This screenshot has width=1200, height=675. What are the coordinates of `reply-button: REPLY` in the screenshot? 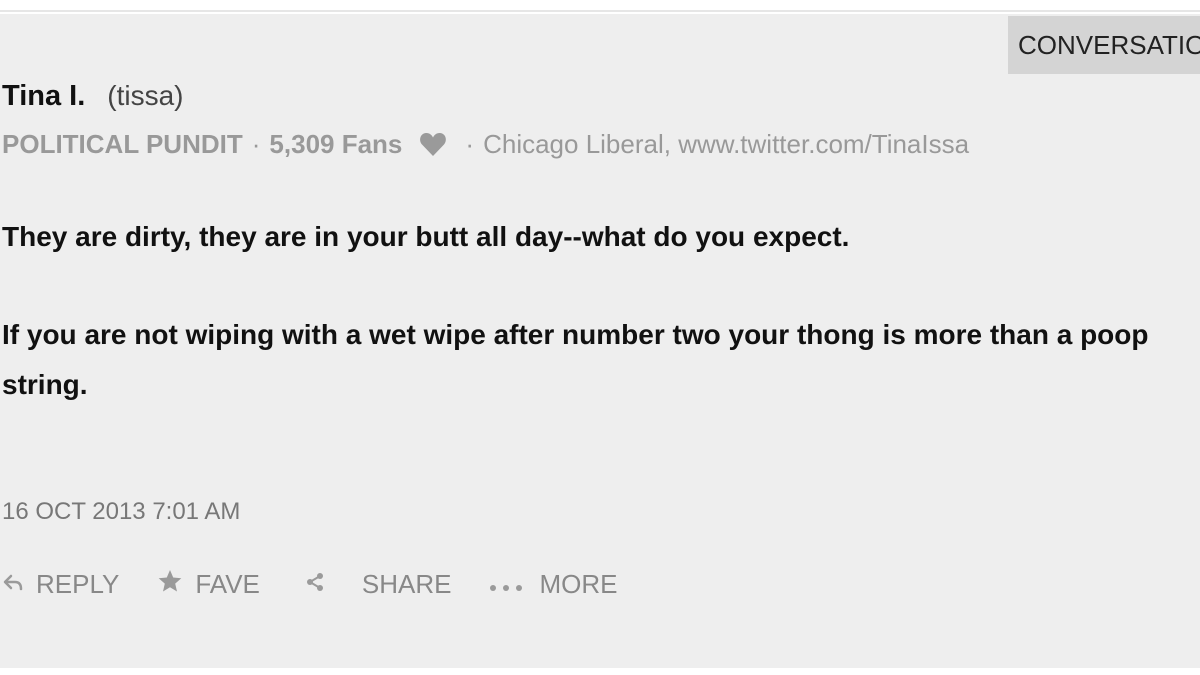 It's located at (60, 584).